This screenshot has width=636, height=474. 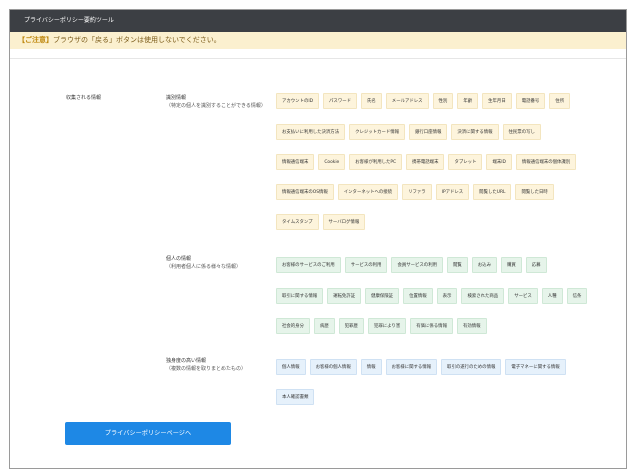 What do you see at coordinates (366, 265) in the screenshot?
I see `info-chip: サービスの利用` at bounding box center [366, 265].